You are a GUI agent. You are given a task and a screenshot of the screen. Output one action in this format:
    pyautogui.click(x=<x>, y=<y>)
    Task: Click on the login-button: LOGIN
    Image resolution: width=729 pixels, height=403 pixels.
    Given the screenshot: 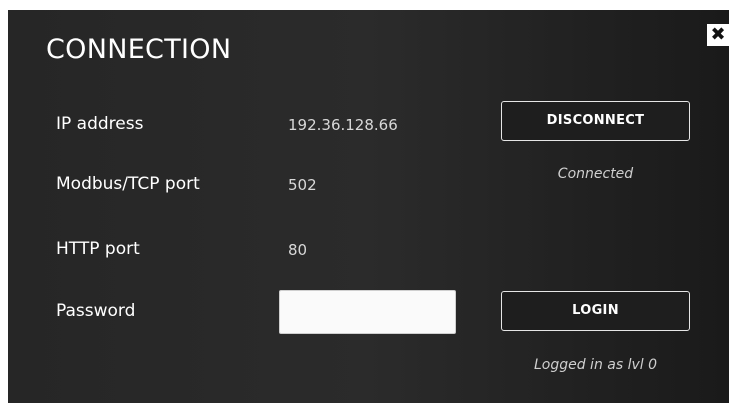 What is the action you would take?
    pyautogui.click(x=595, y=311)
    